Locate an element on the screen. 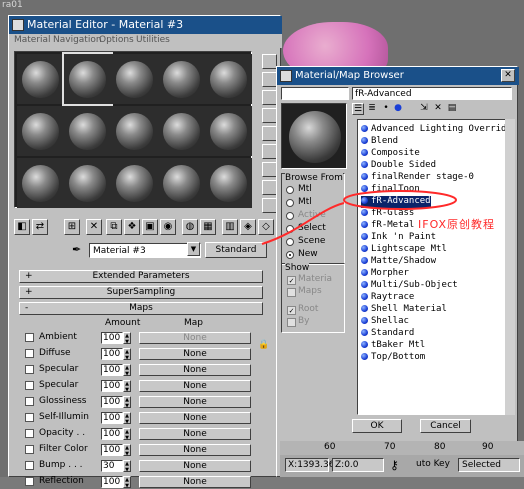 The height and width of the screenshot is (489, 524). radio-mtl-editor is located at coordinates (290, 203).